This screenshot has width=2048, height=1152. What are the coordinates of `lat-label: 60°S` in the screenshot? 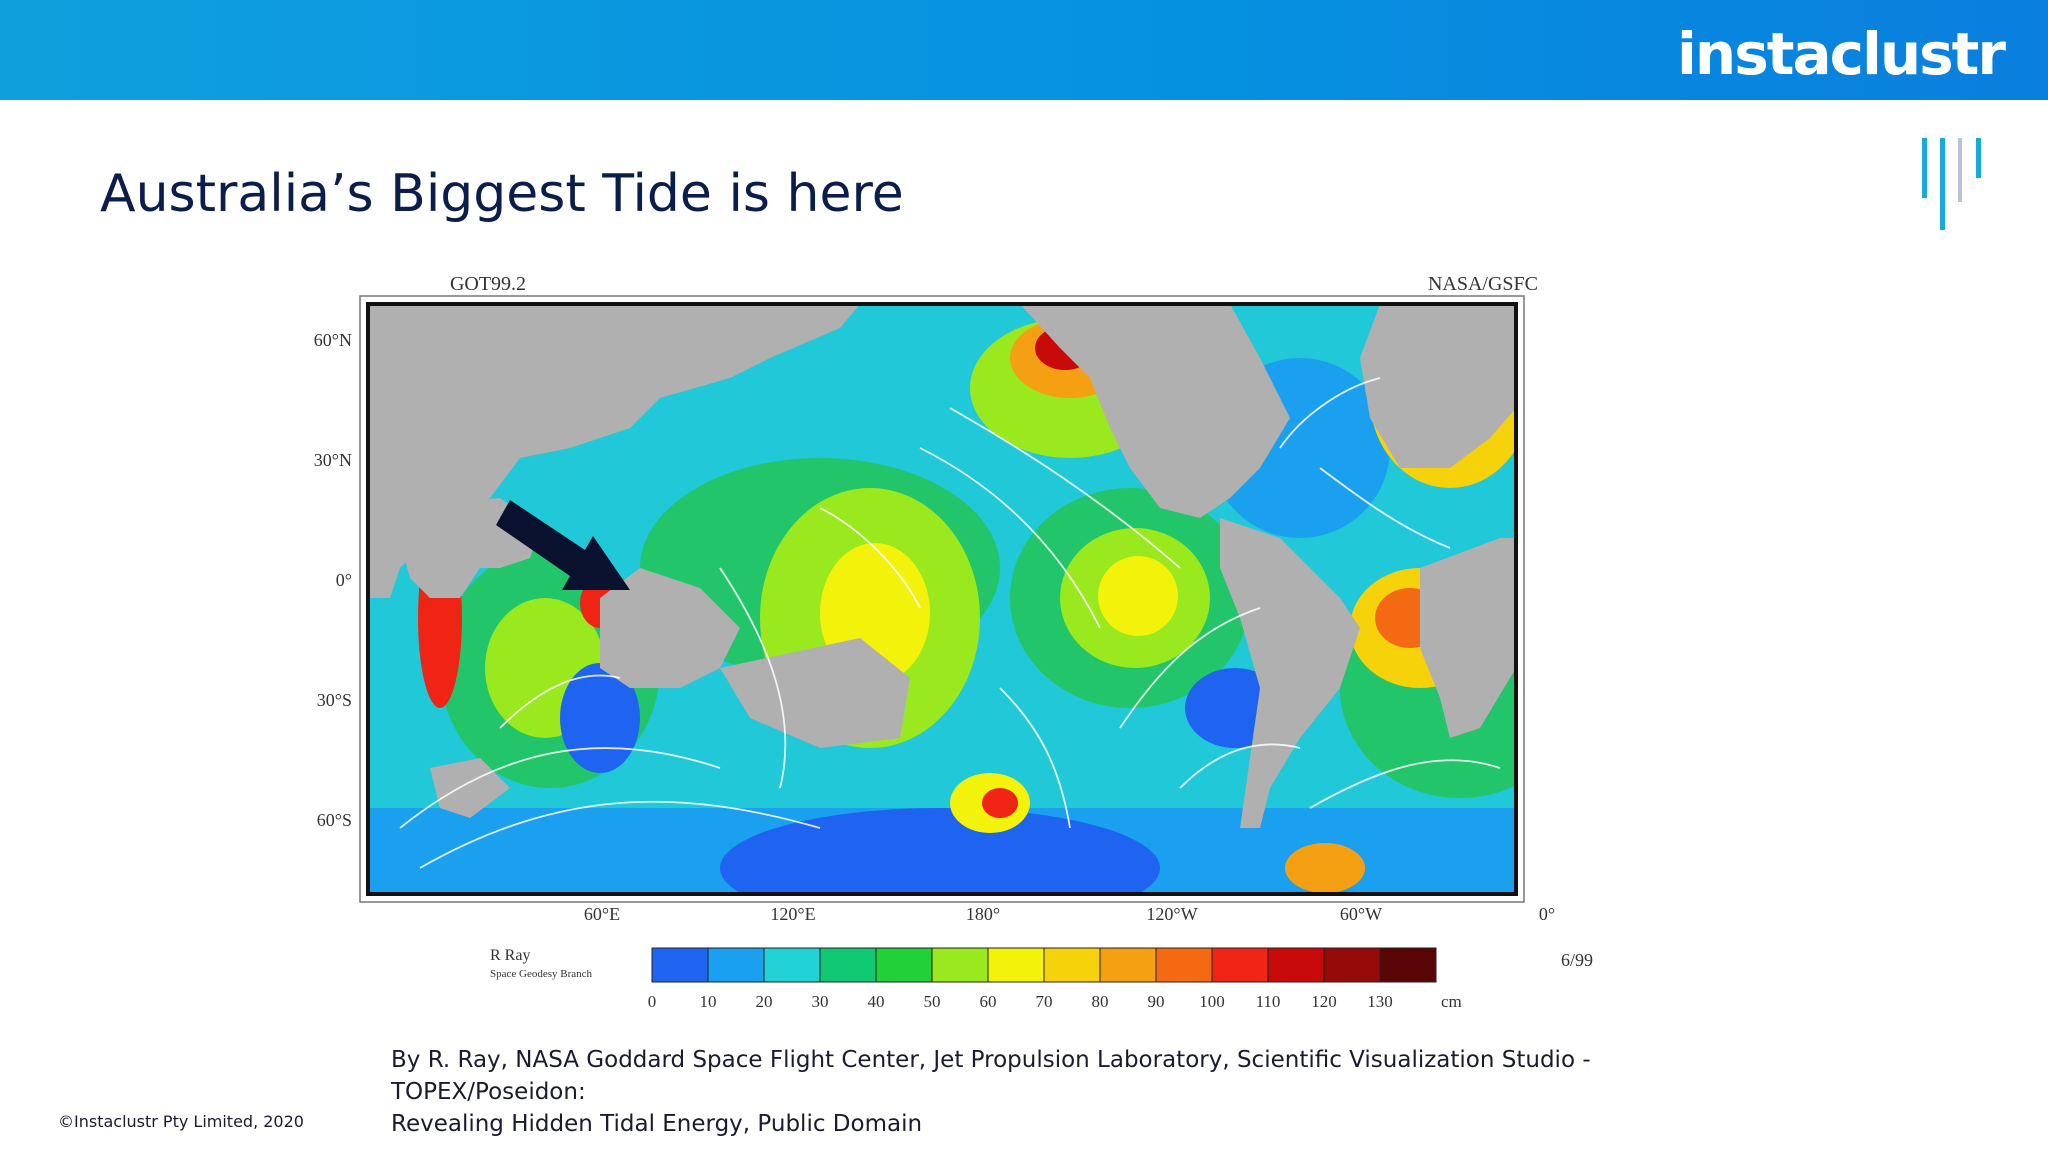 It's located at (334, 820).